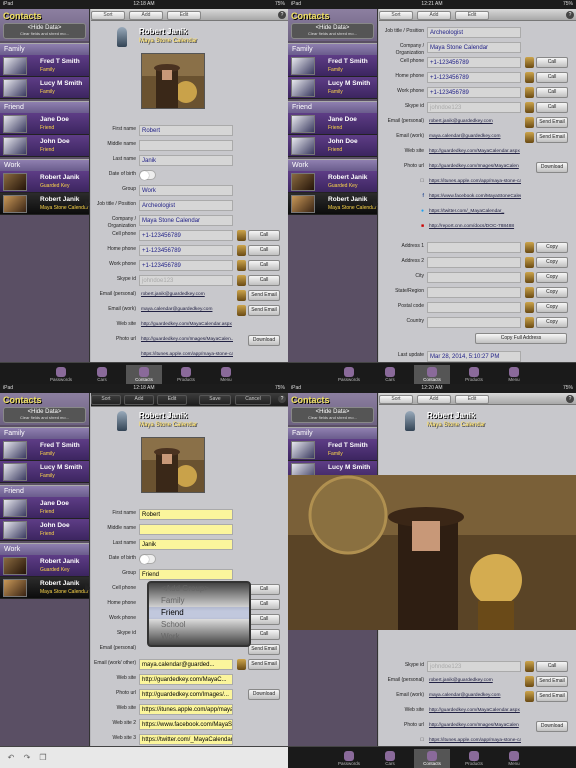 This screenshot has height=768, width=576. Describe the element at coordinates (332, 165) in the screenshot. I see `group-header-work: Work` at that location.